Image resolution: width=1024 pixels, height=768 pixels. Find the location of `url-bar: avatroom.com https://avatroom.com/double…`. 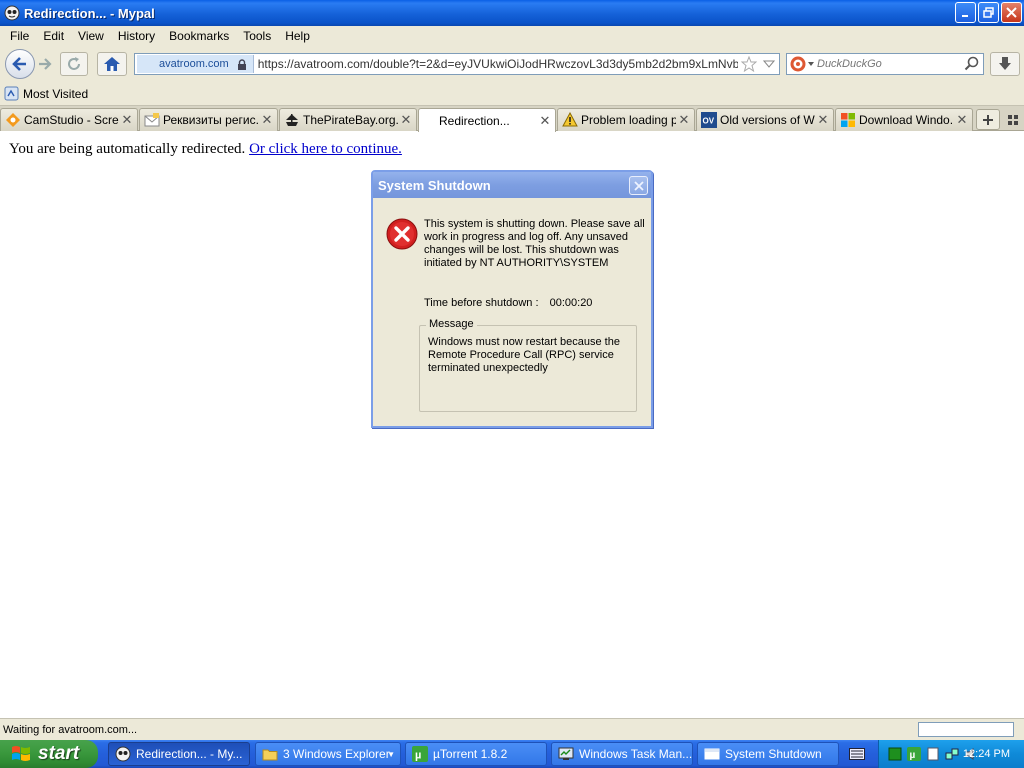

url-bar: avatroom.com https://avatroom.com/double… is located at coordinates (457, 64).